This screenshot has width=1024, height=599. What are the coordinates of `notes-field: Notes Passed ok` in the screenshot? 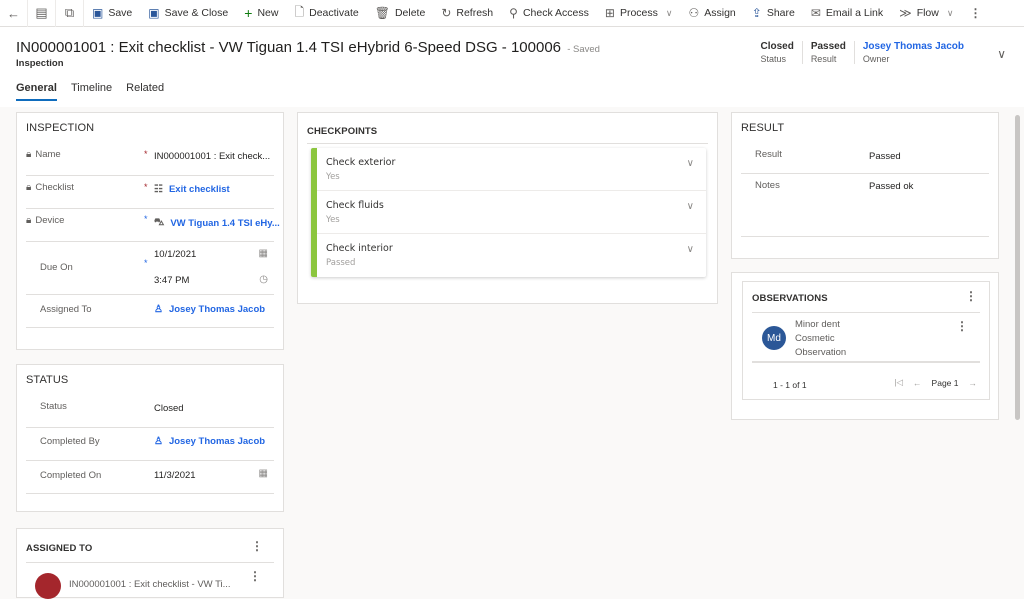 It's located at (865, 205).